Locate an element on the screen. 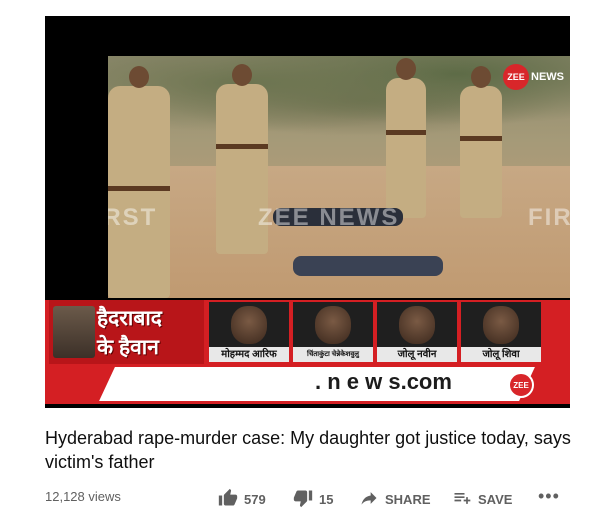 Image resolution: width=589 pixels, height=519 pixels. ticker-url: . n e w s.com is located at coordinates (383, 381).